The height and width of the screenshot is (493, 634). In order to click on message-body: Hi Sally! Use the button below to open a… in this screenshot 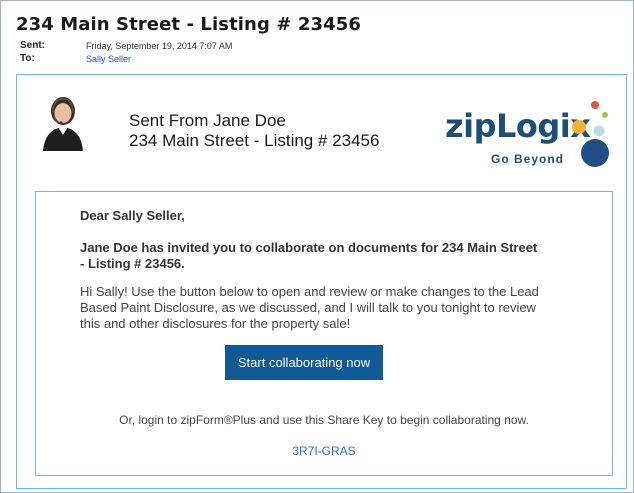, I will do `click(309, 307)`.